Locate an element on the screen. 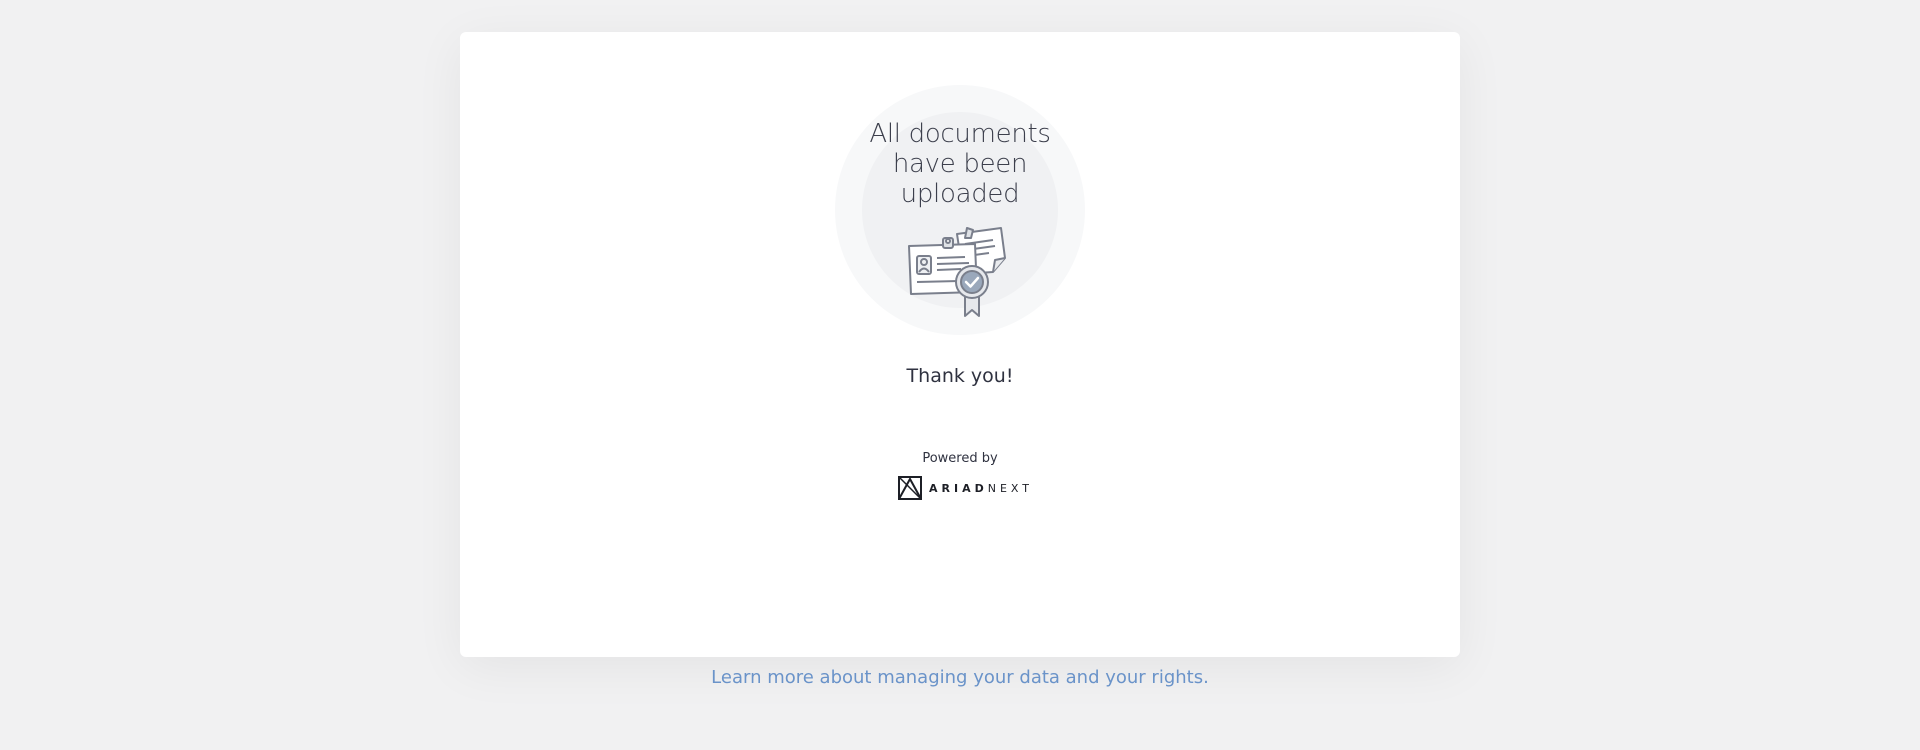 The height and width of the screenshot is (750, 1920). id-card-and-certificate-icon is located at coordinates (957, 272).